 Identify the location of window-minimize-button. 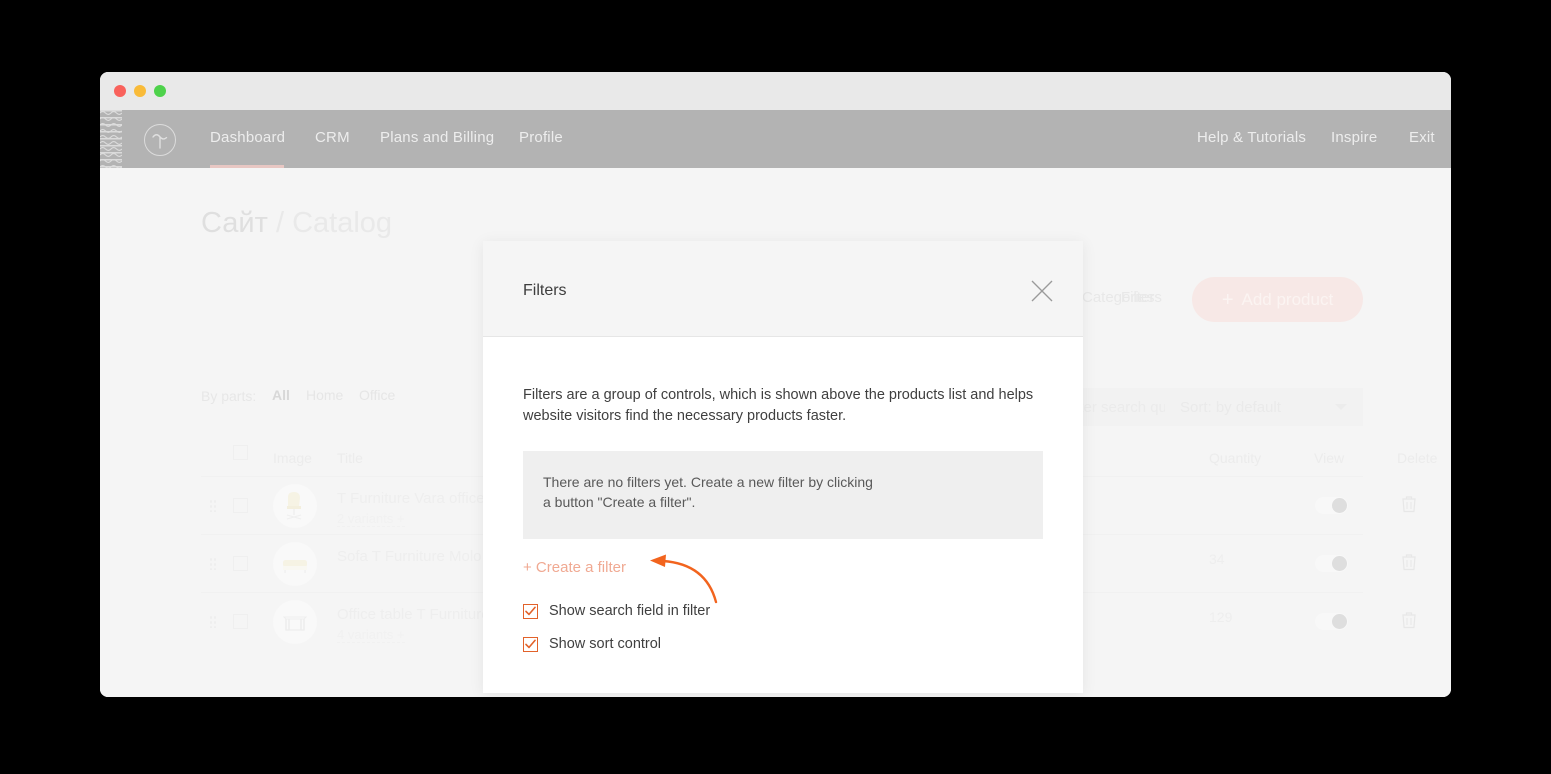
(140, 91).